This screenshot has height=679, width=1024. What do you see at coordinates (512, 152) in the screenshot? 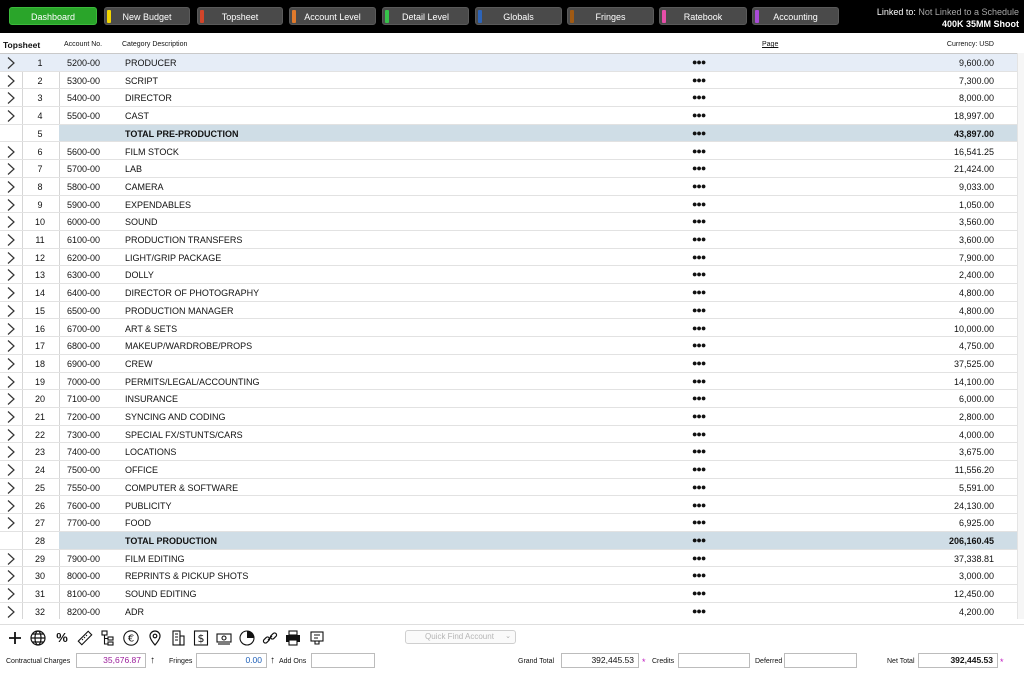
I see `account-row: 6 5600-00 FILM STOCK ●●● 16,541.25` at bounding box center [512, 152].